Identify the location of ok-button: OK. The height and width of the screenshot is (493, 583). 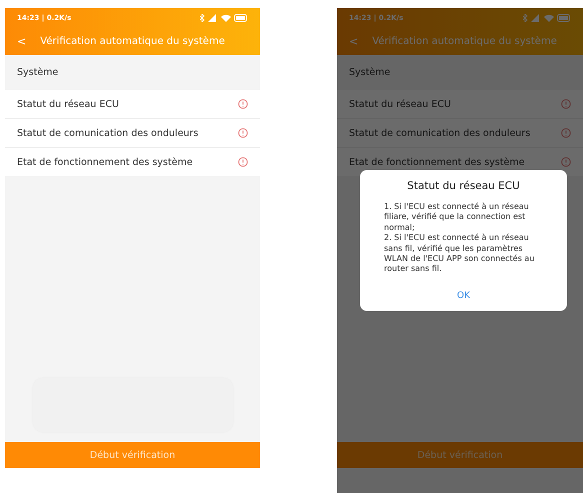
(463, 295).